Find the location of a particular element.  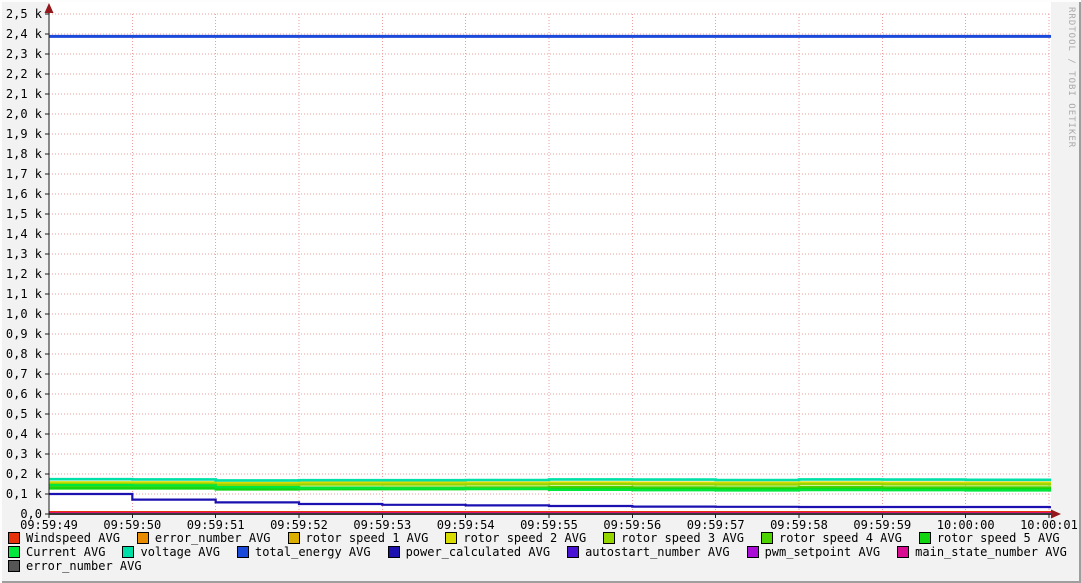

x-axis-tick-label: 09:59:52 is located at coordinates (299, 525).